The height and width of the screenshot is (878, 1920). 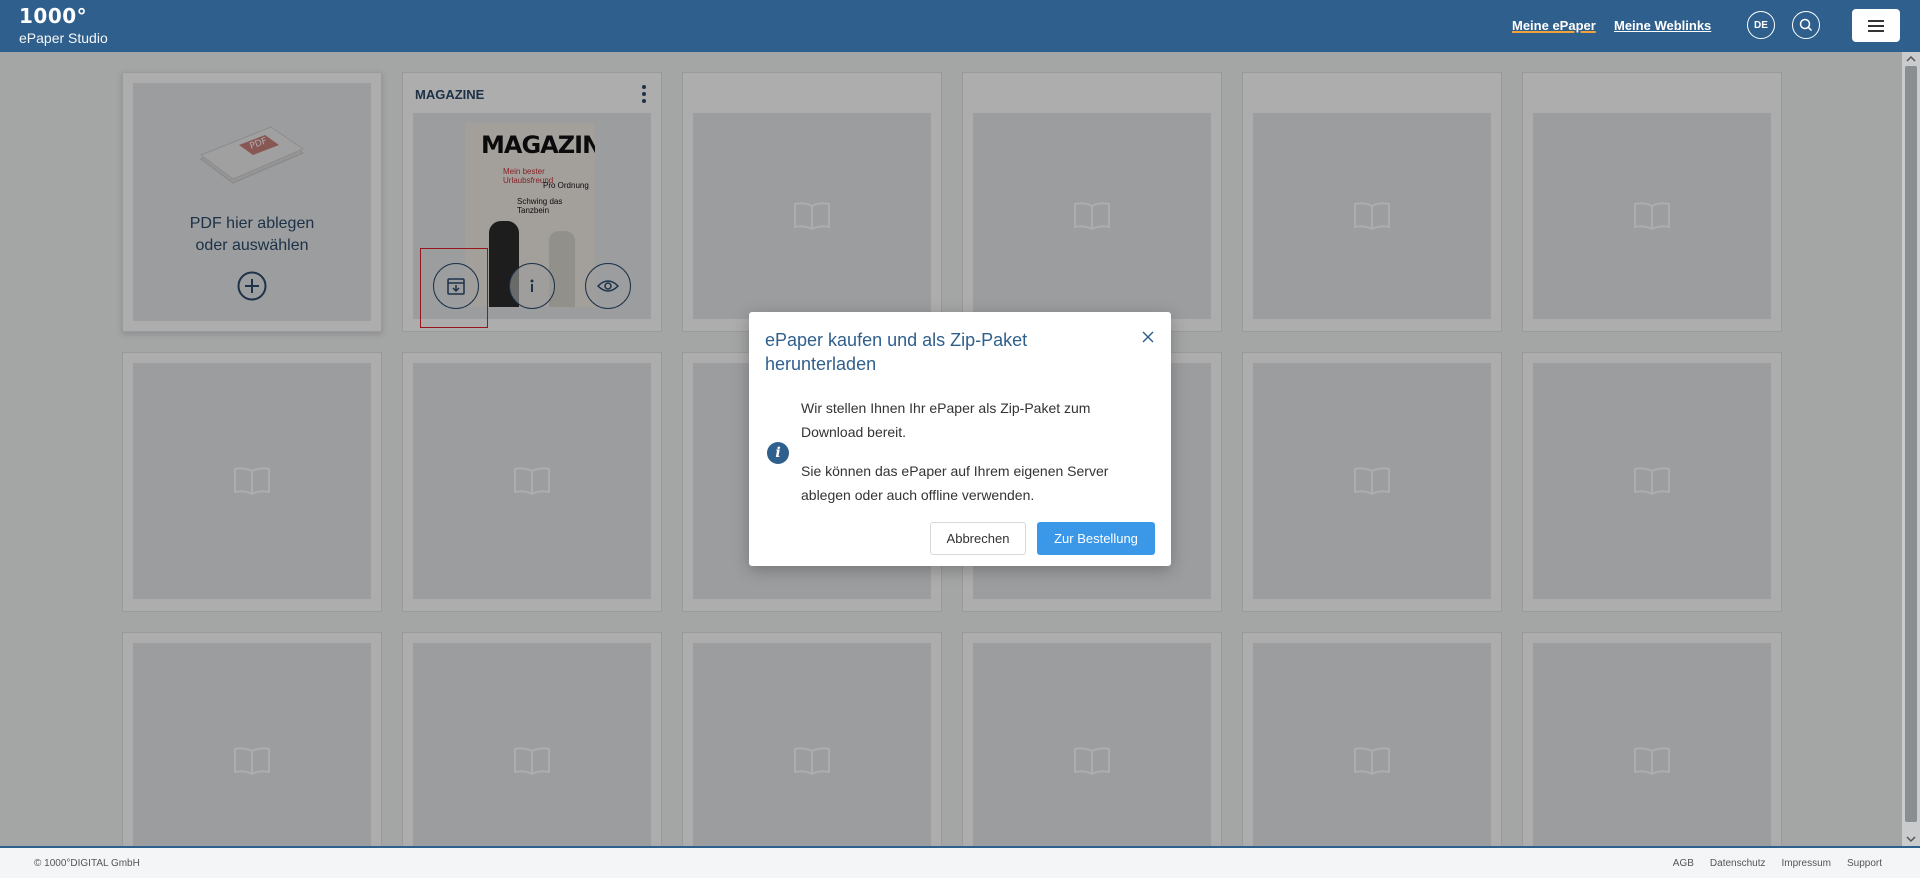 I want to click on hamburger-icon, so click(x=1876, y=25).